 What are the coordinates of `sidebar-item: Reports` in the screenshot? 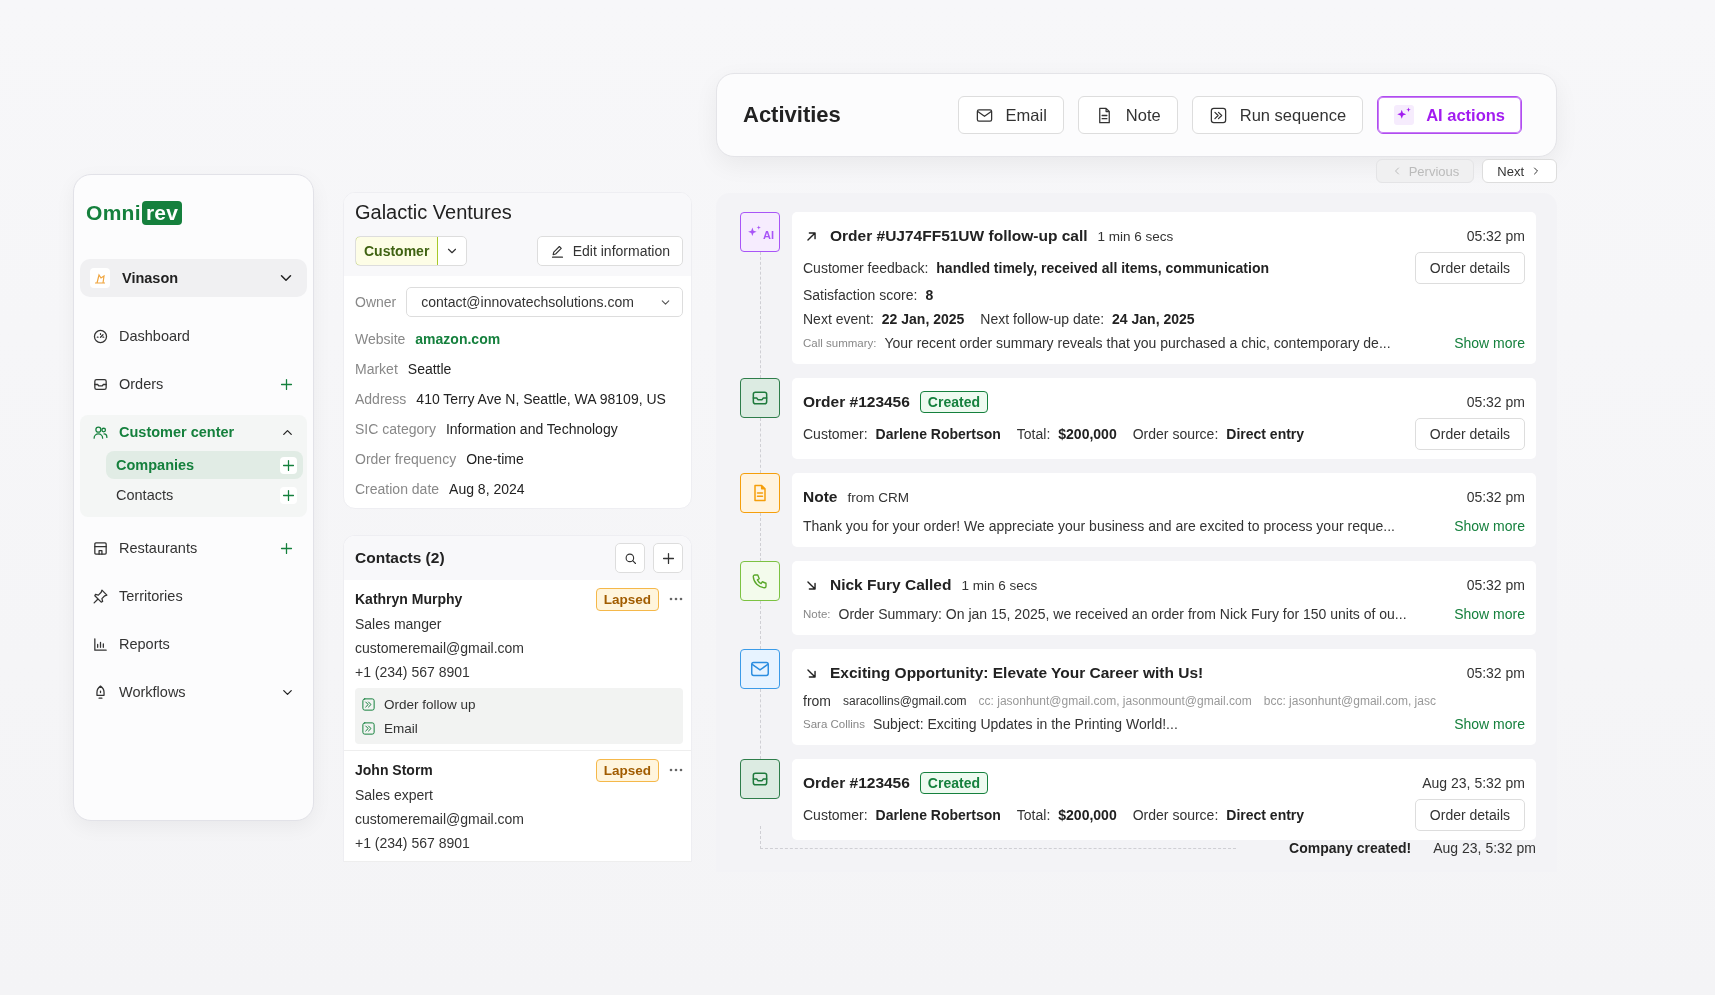 It's located at (193, 644).